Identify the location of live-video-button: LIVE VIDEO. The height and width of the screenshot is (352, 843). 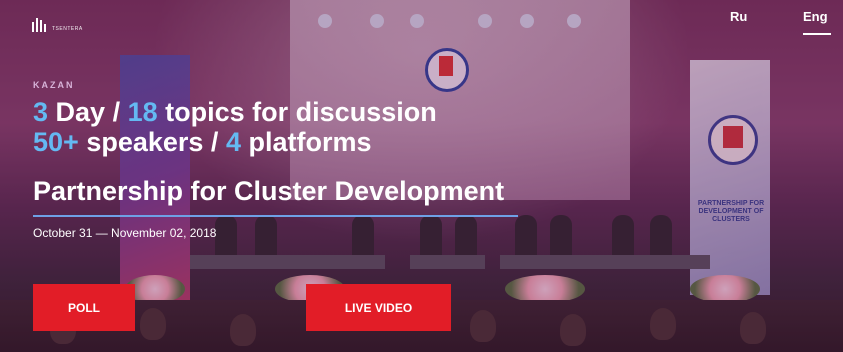
(378, 307).